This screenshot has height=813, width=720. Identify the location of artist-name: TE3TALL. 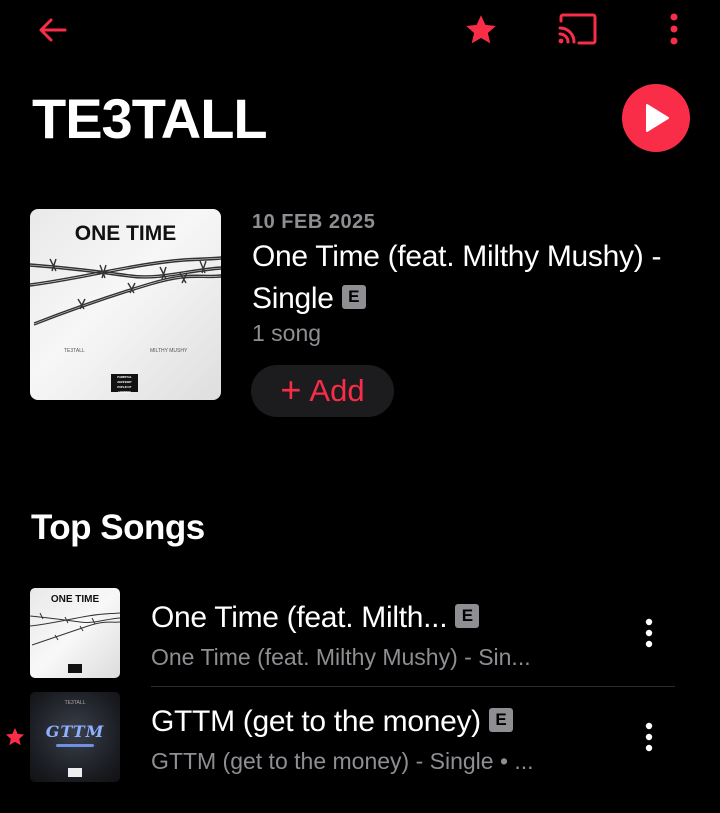
(150, 118).